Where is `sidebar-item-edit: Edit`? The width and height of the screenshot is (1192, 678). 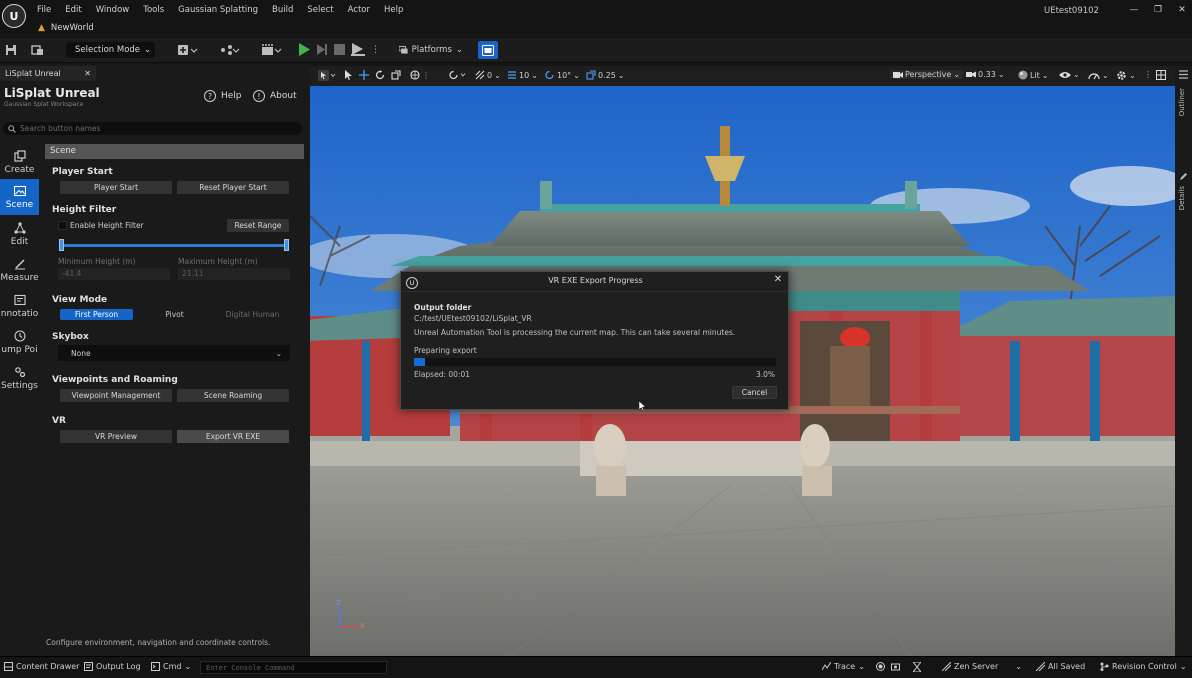 sidebar-item-edit: Edit is located at coordinates (19, 234).